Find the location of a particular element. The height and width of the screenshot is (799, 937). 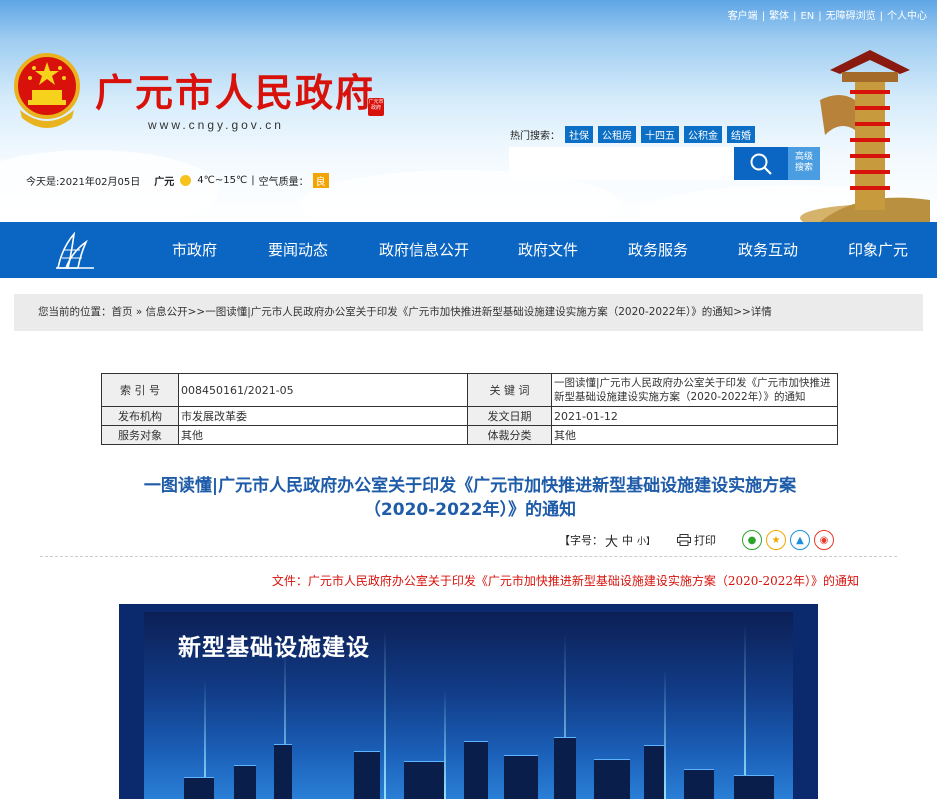

article-tools: 【字号： 大 中 小】 打印 ● ★ ▲ ◉ is located at coordinates (697, 540).